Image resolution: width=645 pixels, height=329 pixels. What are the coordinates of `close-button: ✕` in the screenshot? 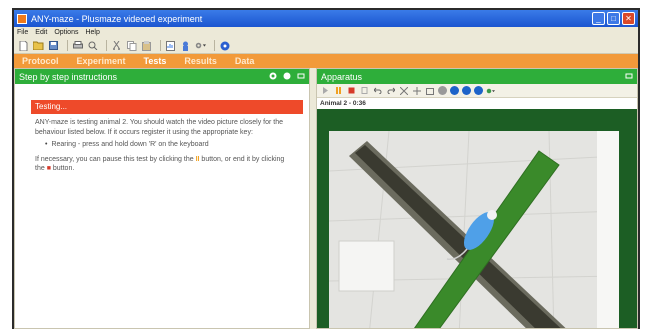 It's located at (628, 18).